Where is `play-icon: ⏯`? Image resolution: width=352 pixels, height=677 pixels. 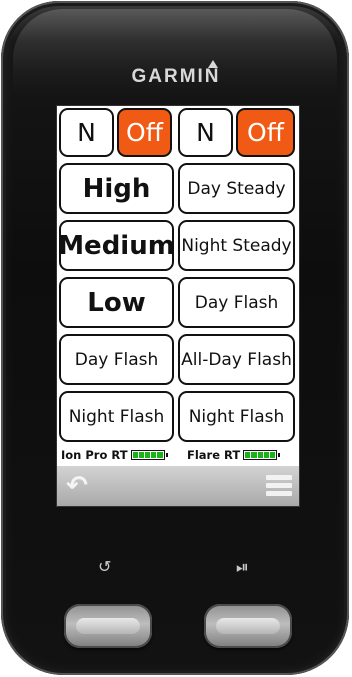 play-icon: ⏯ is located at coordinates (242, 566).